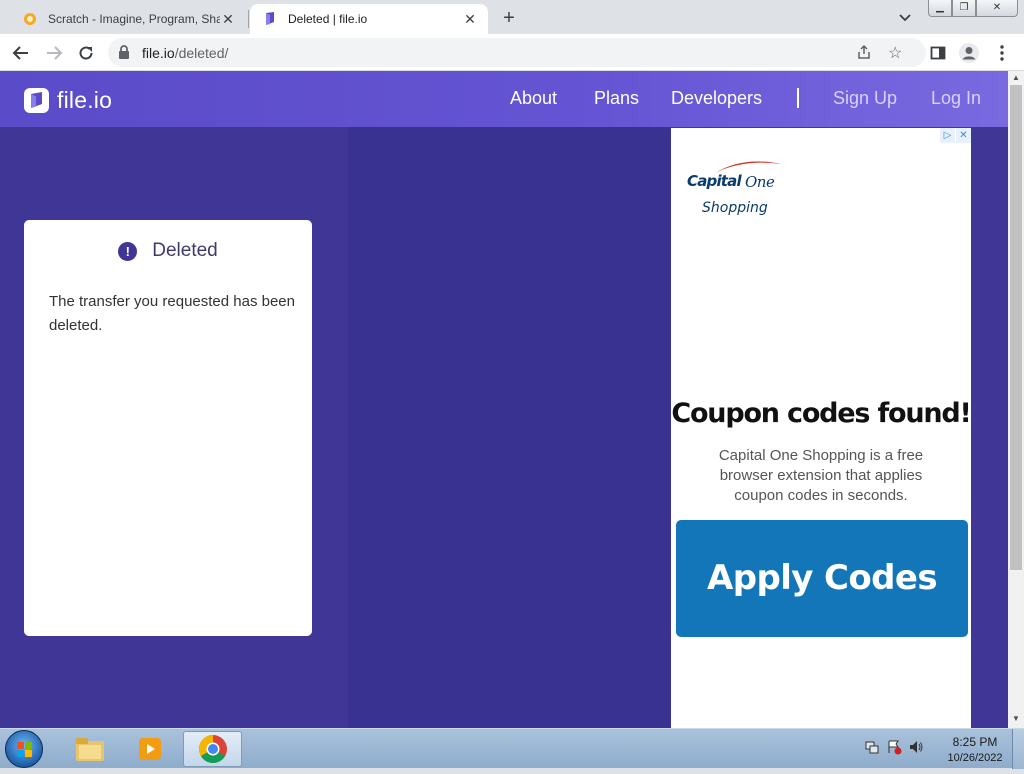  What do you see at coordinates (760, 182) in the screenshot?
I see `logo-one-text: One` at bounding box center [760, 182].